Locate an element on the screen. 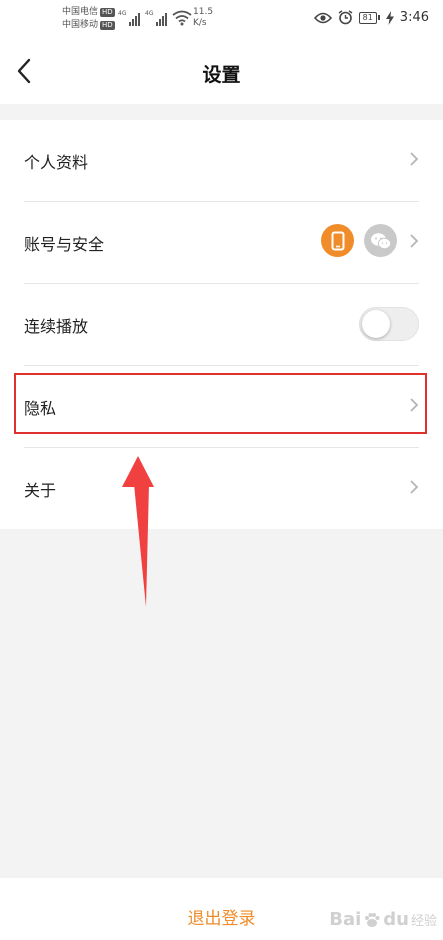  network-speed: 11.5 K/s is located at coordinates (203, 17).